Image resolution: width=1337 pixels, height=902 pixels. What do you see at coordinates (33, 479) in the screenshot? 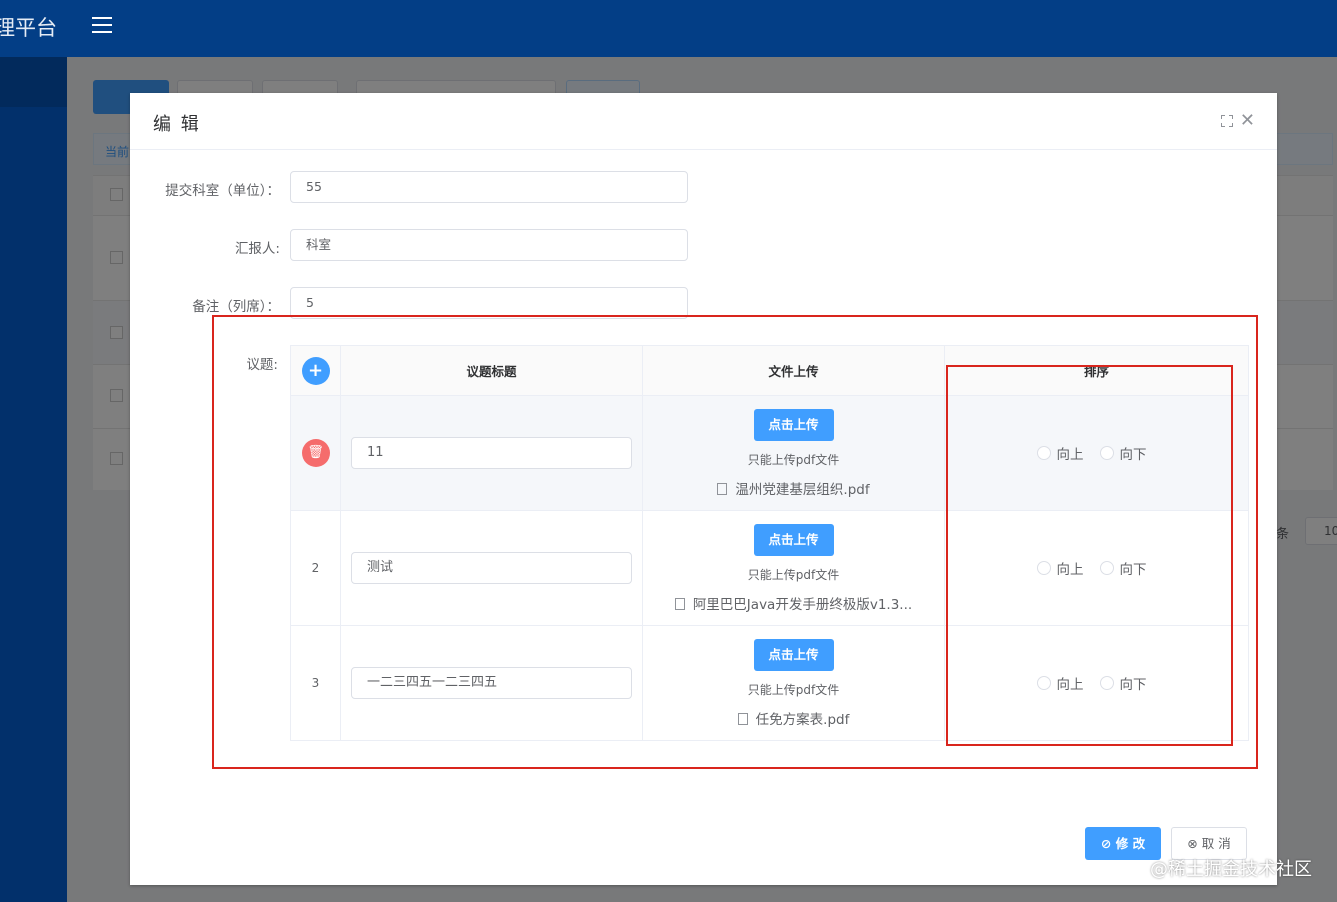
I see `sidebar` at bounding box center [33, 479].